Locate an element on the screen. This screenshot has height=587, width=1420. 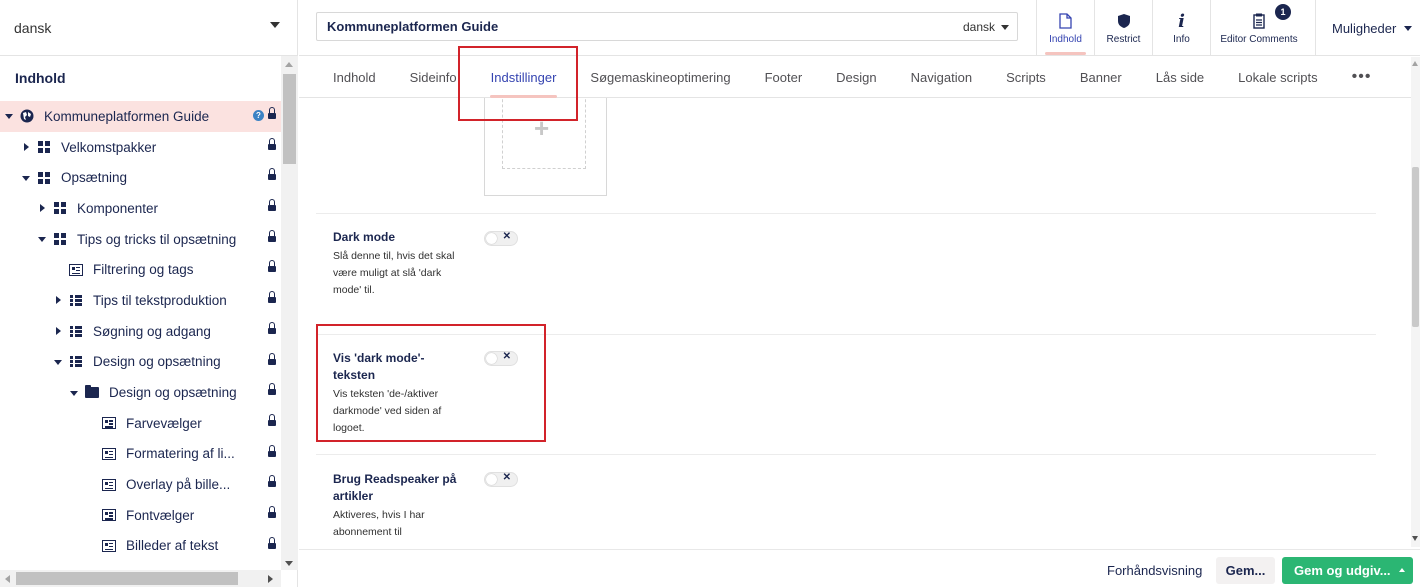
tree-item: Farvevælger is located at coordinates (140, 423).